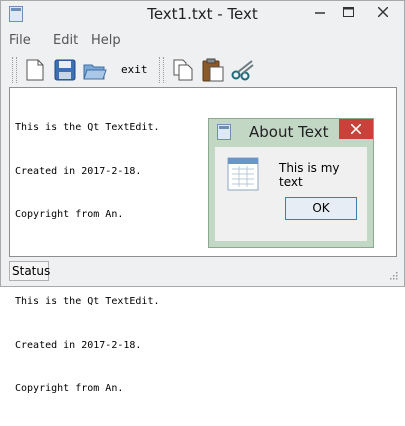 The height and width of the screenshot is (426, 405). Describe the element at coordinates (321, 208) in the screenshot. I see `ok-button: OK` at that location.